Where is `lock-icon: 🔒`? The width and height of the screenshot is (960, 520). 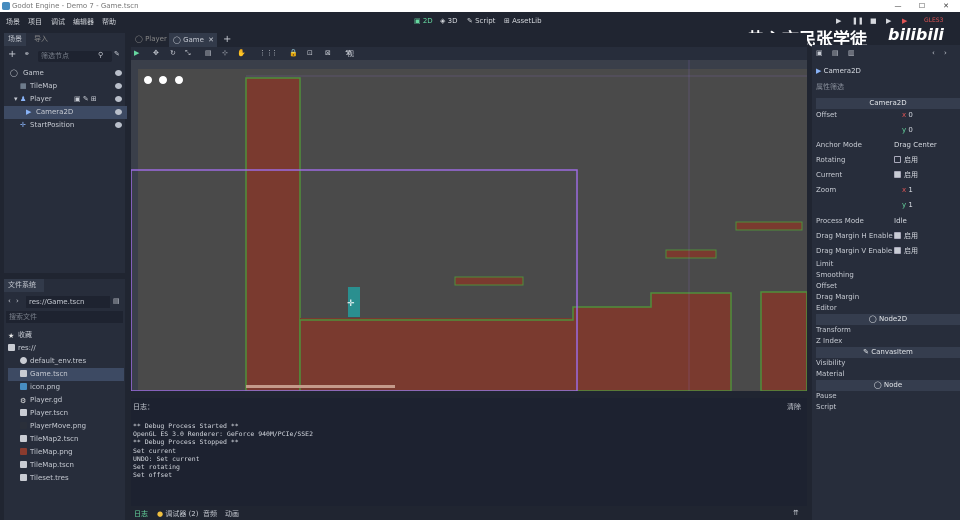
lock-icon: 🔒 is located at coordinates (293, 53).